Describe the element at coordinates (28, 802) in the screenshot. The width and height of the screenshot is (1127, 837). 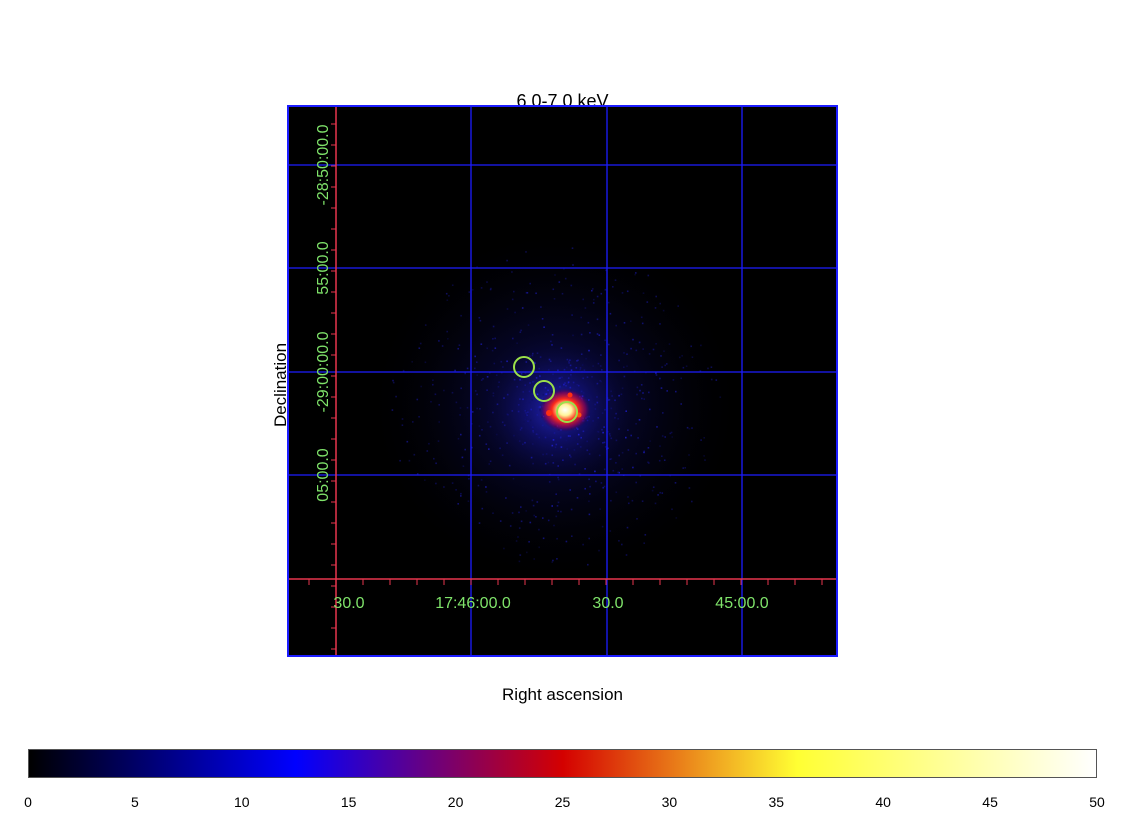
I see `colorbar-tick: 0` at that location.